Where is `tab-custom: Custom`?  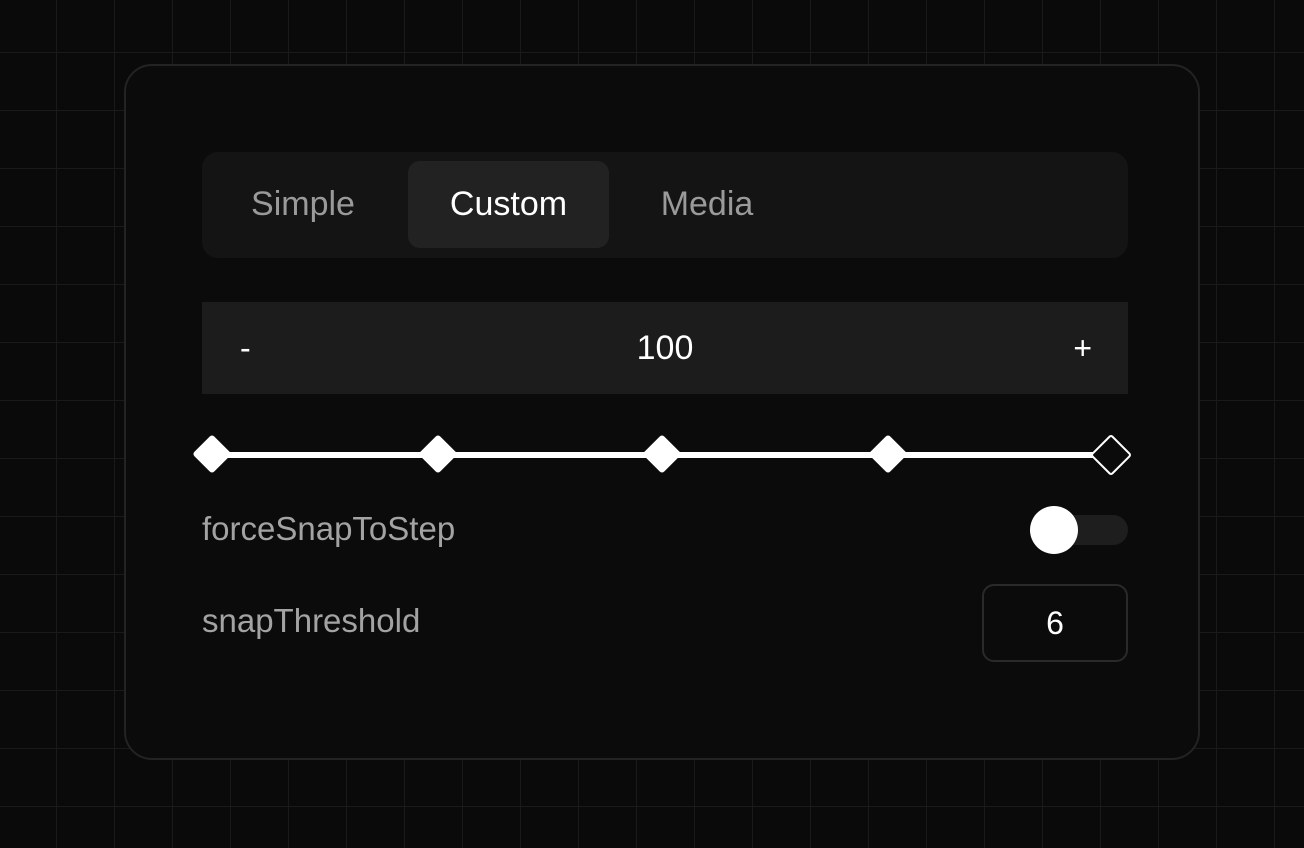
tab-custom: Custom is located at coordinates (508, 204).